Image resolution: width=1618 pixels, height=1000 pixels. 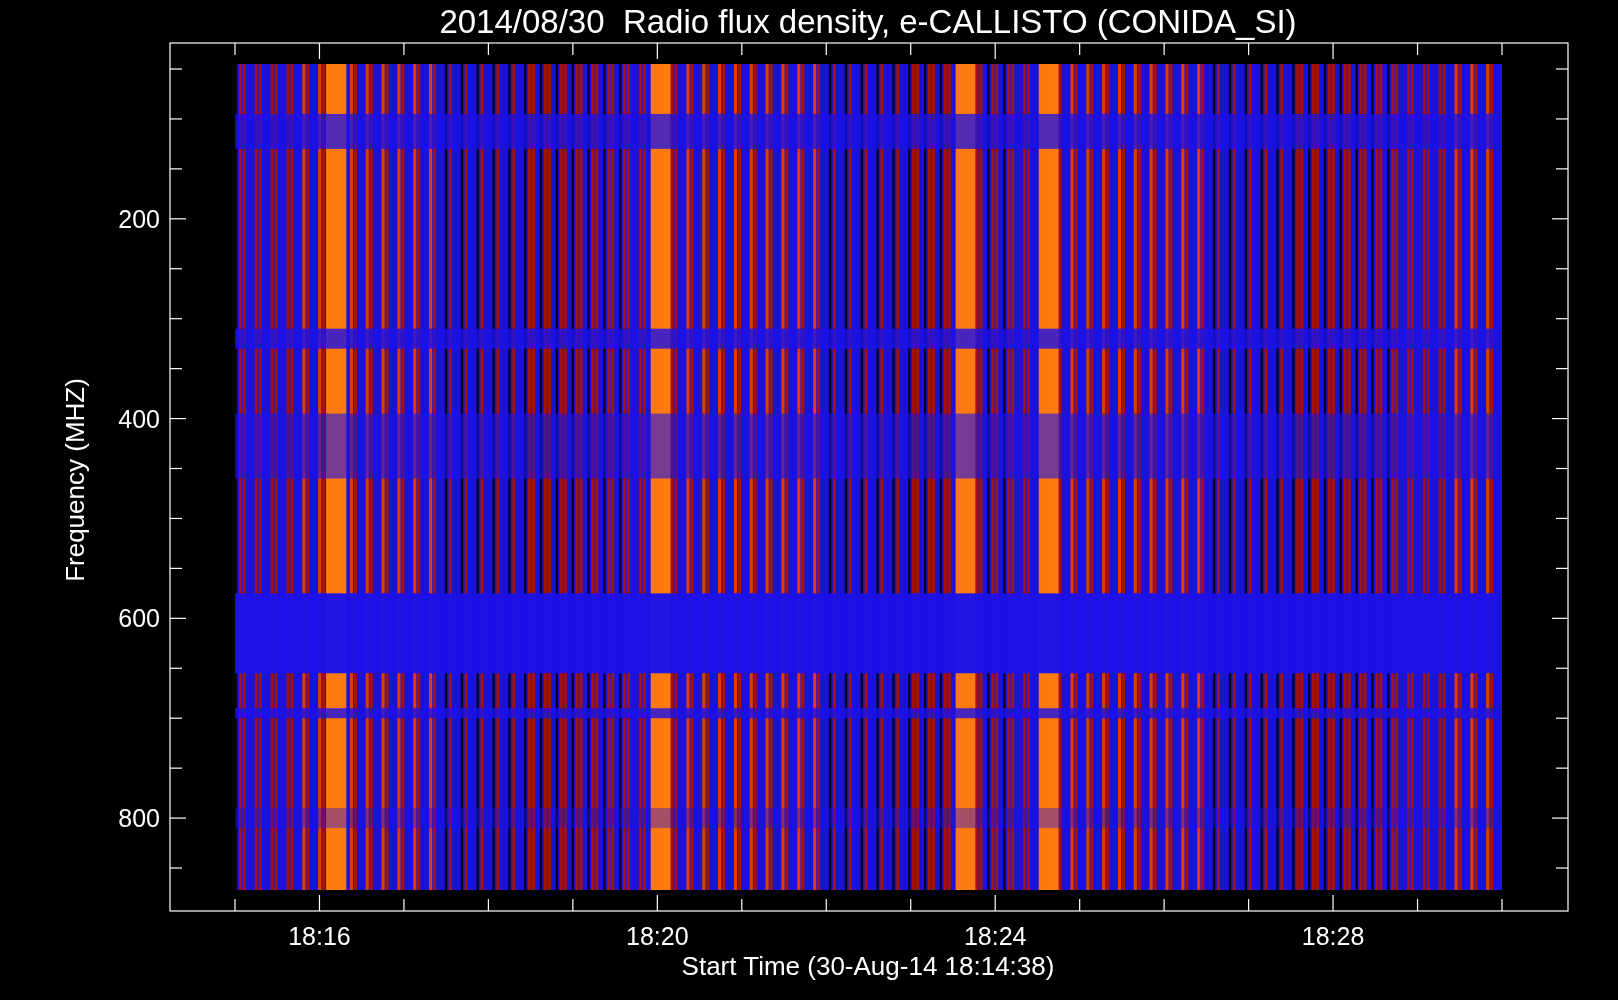 I want to click on tick-label: 400, so click(x=139, y=418).